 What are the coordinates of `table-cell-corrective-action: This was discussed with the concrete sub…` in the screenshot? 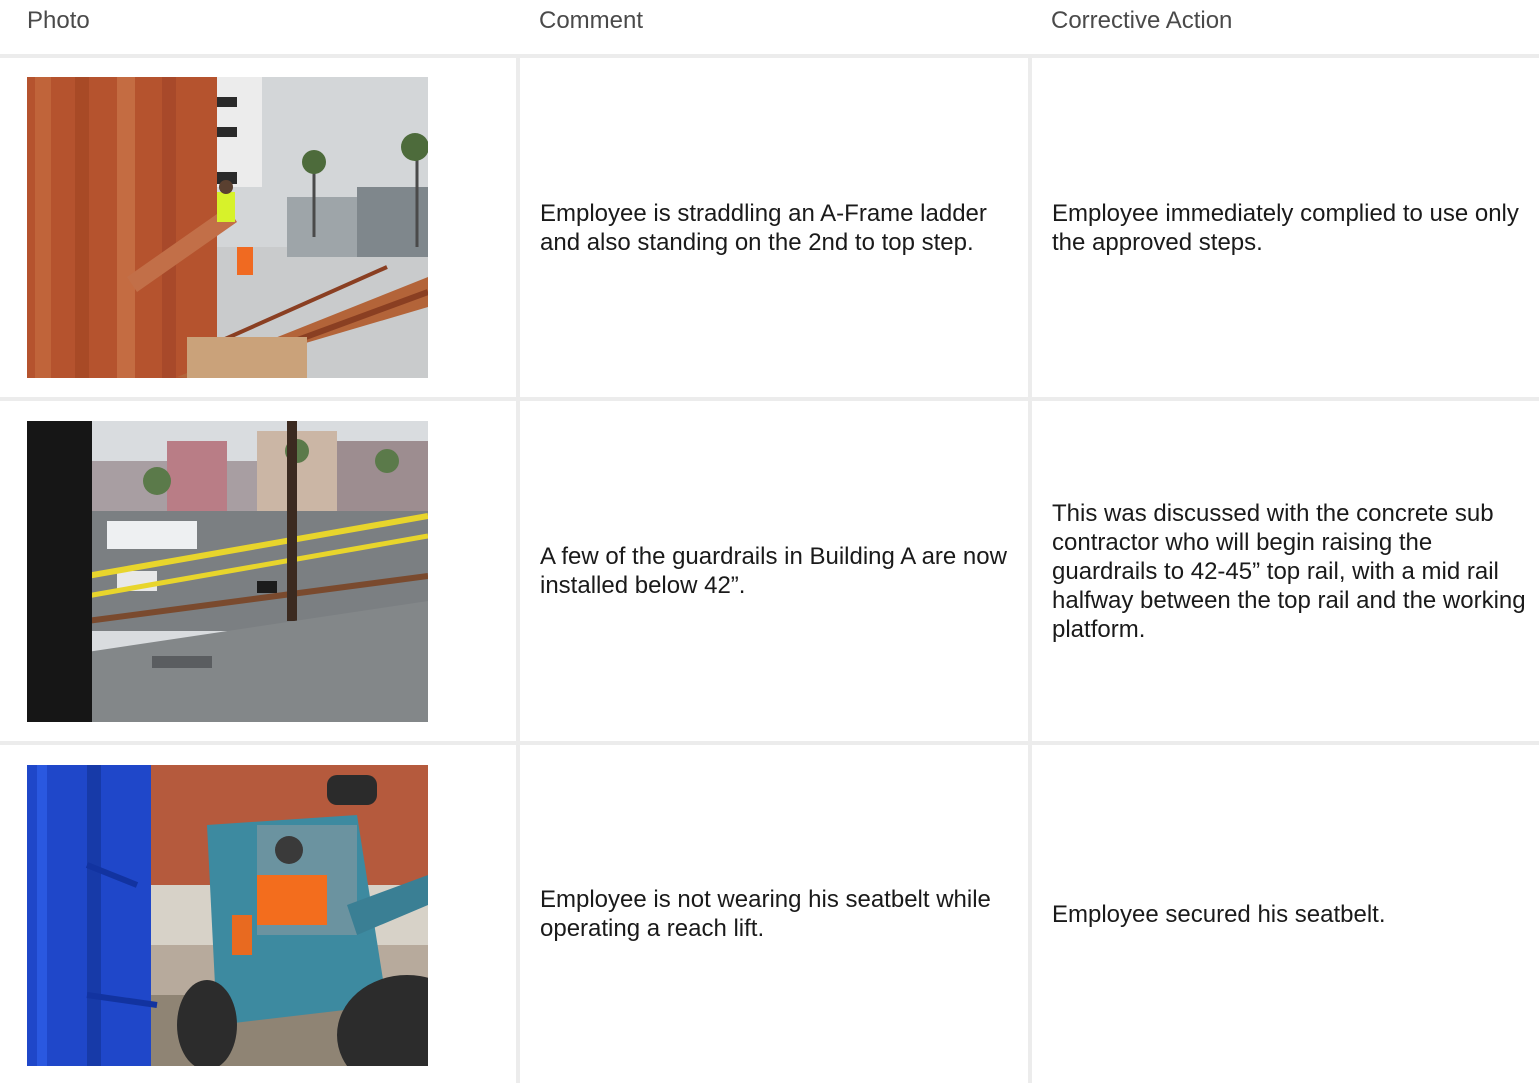 It's located at (1285, 571).